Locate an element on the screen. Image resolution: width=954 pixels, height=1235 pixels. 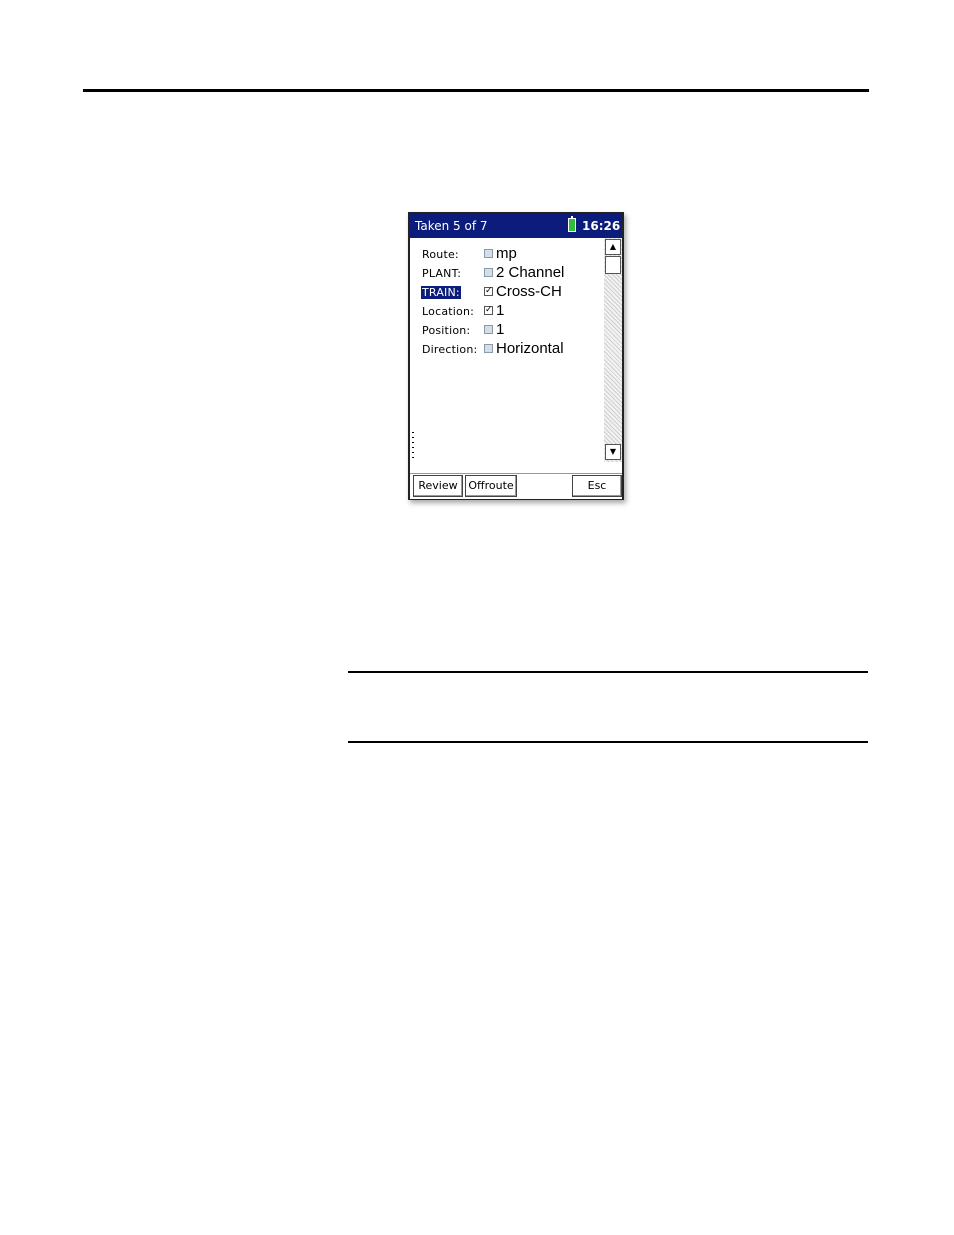
scroll-thumb is located at coordinates (613, 265).